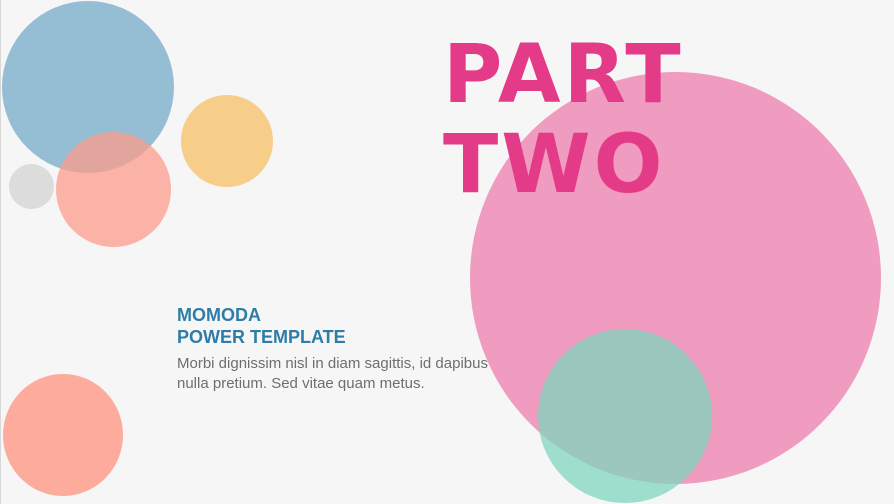 The image size is (894, 504). I want to click on salmon-circle-decoration, so click(113, 189).